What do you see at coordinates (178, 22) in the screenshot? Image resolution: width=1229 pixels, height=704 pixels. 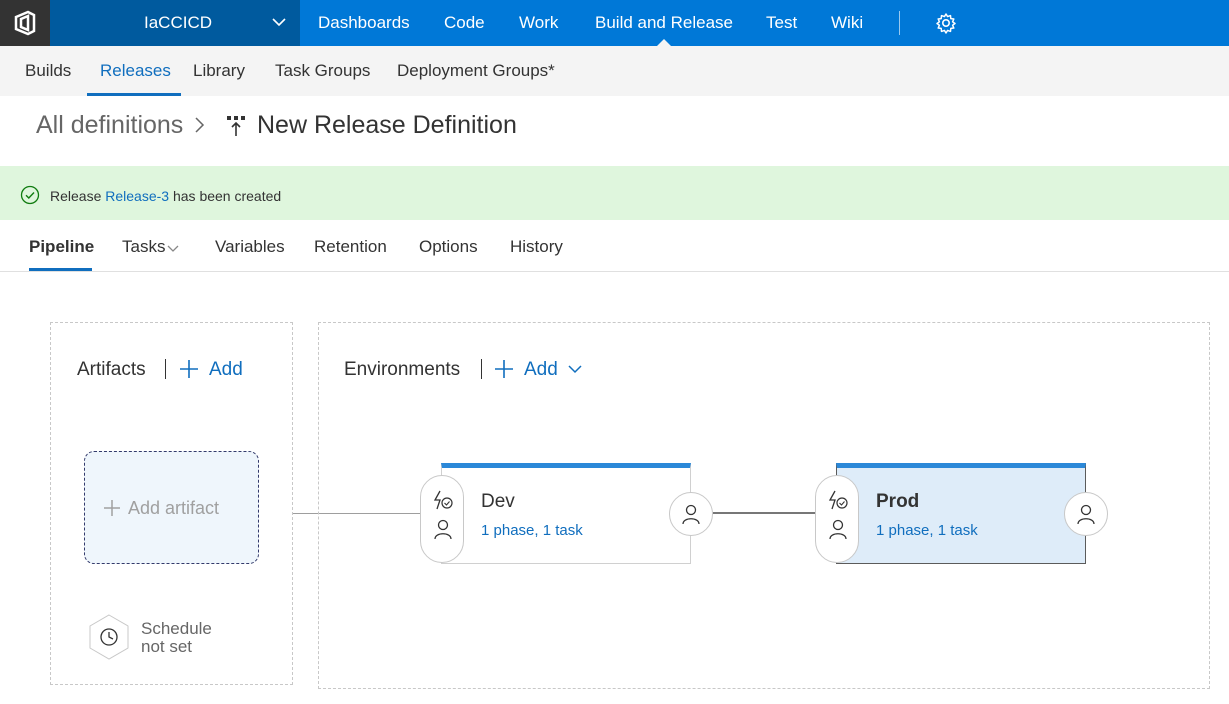 I see `project-name: IaCCICD` at bounding box center [178, 22].